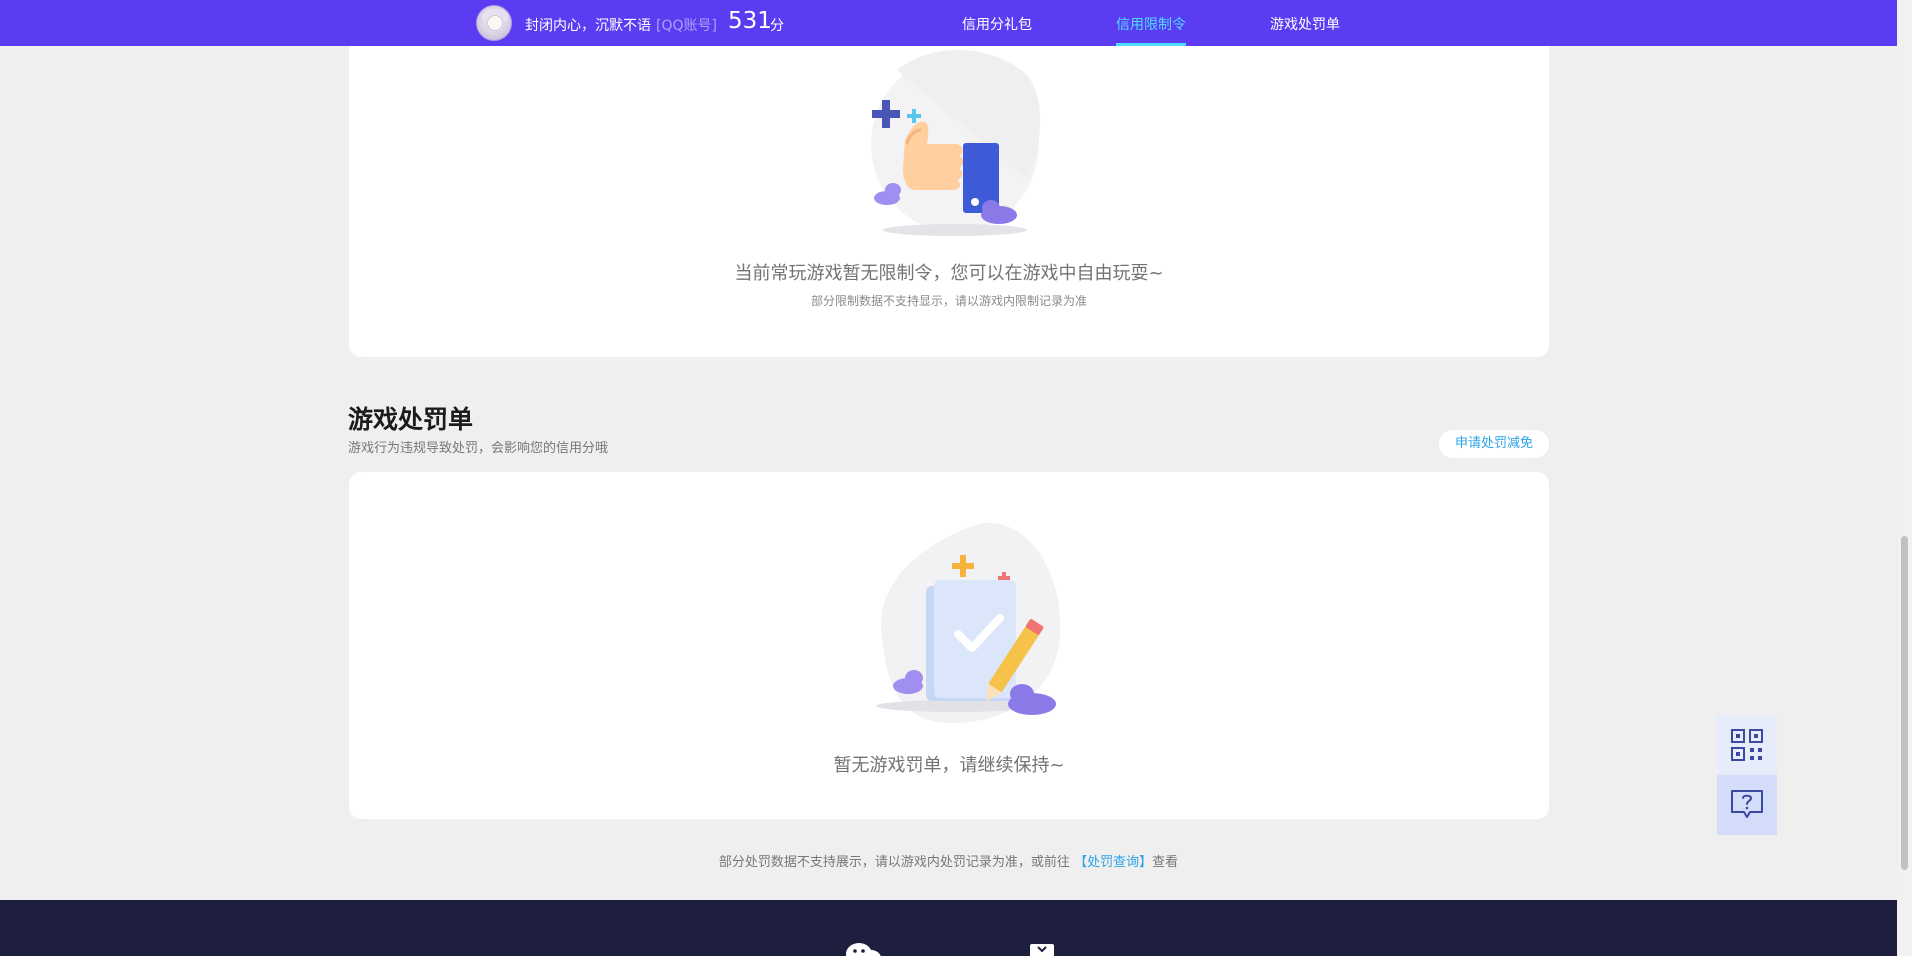 This screenshot has height=956, width=1912. What do you see at coordinates (1305, 24) in the screenshot?
I see `tab-game-penalty: 游戏处罚单` at bounding box center [1305, 24].